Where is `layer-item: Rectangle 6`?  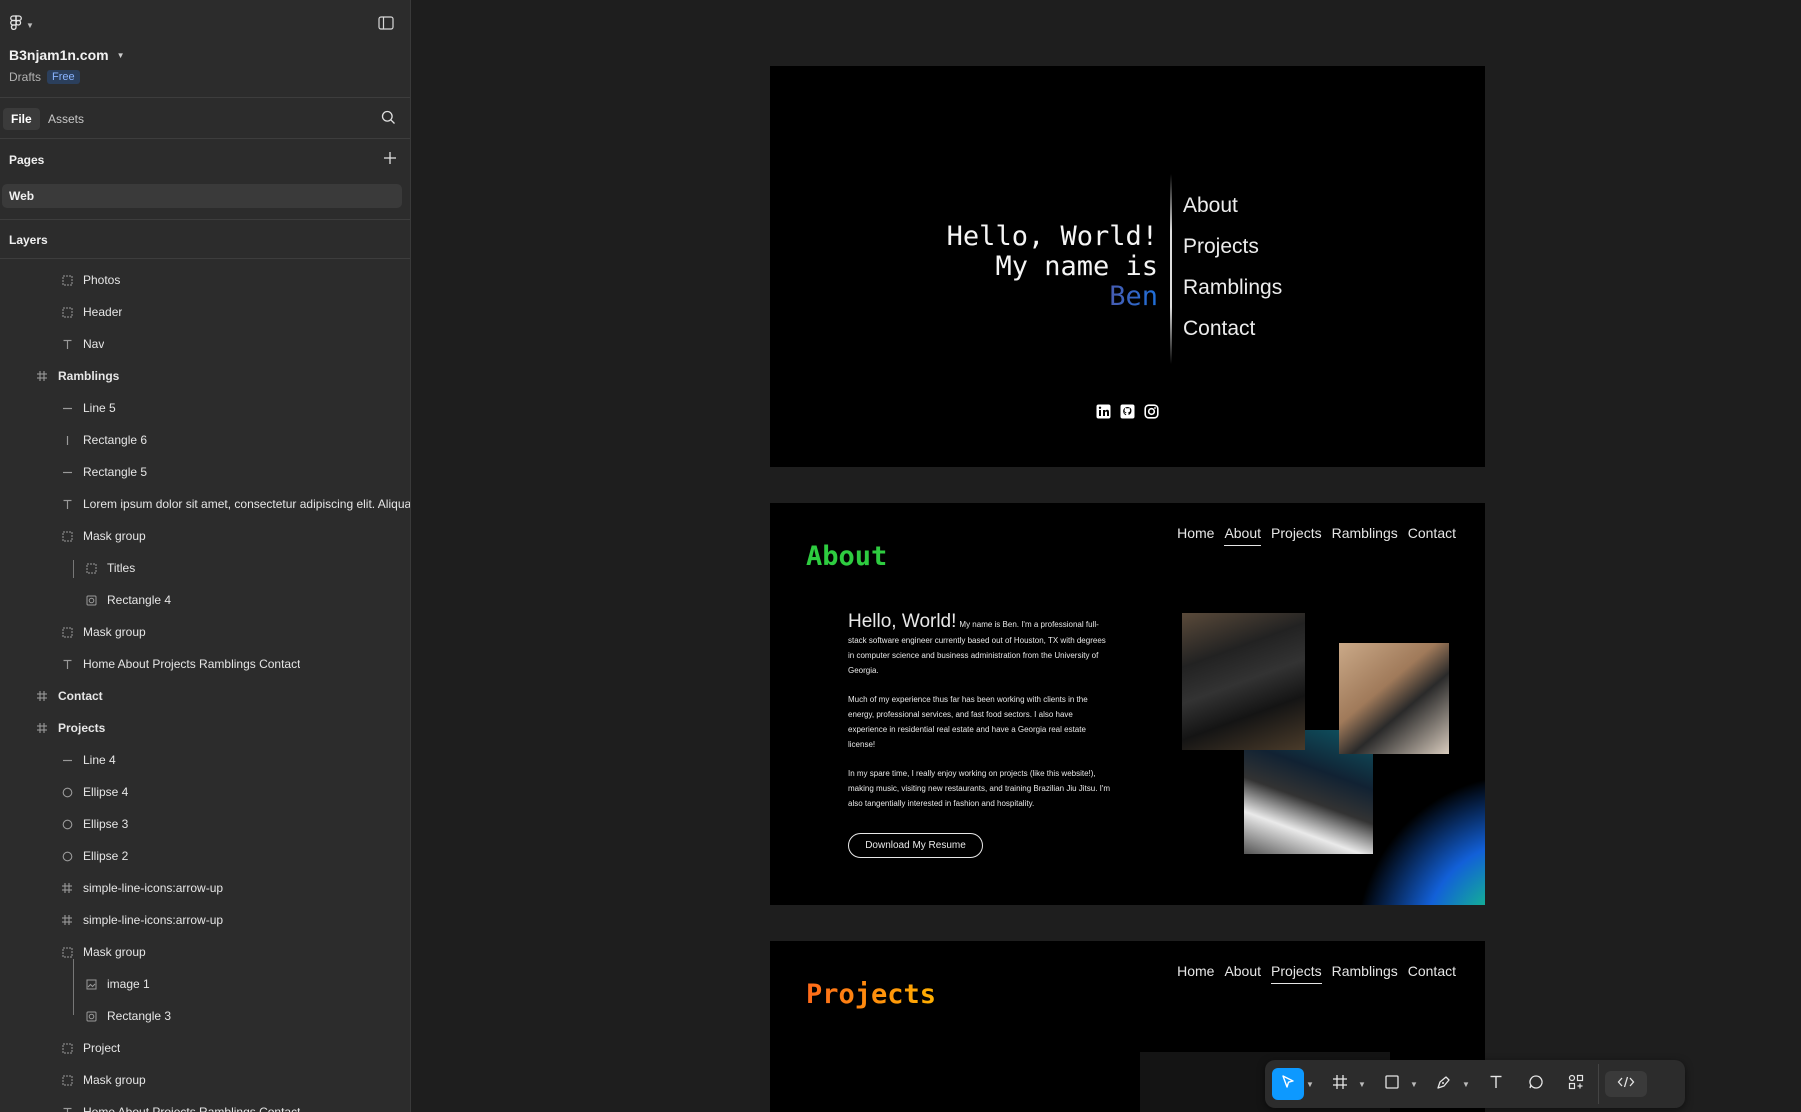 layer-item: Rectangle 6 is located at coordinates (205, 440).